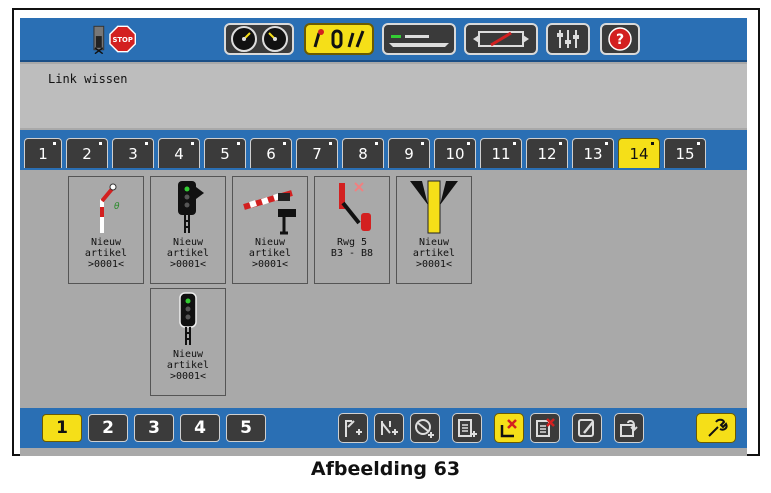 This screenshot has height=493, width=771. I want to click on tab-5: 5, so click(225, 153).